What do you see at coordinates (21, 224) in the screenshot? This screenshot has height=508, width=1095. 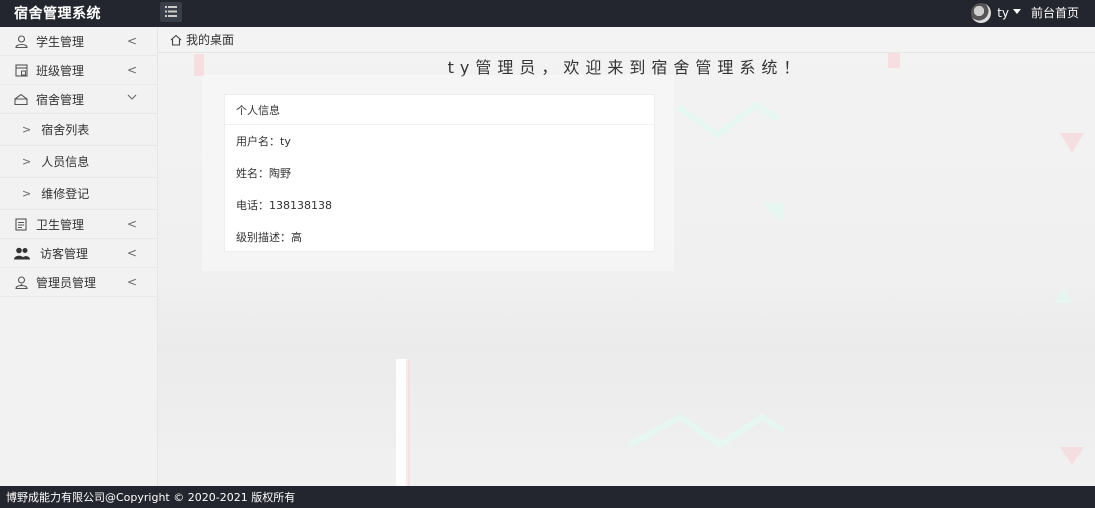 I see `clipboard-icon` at bounding box center [21, 224].